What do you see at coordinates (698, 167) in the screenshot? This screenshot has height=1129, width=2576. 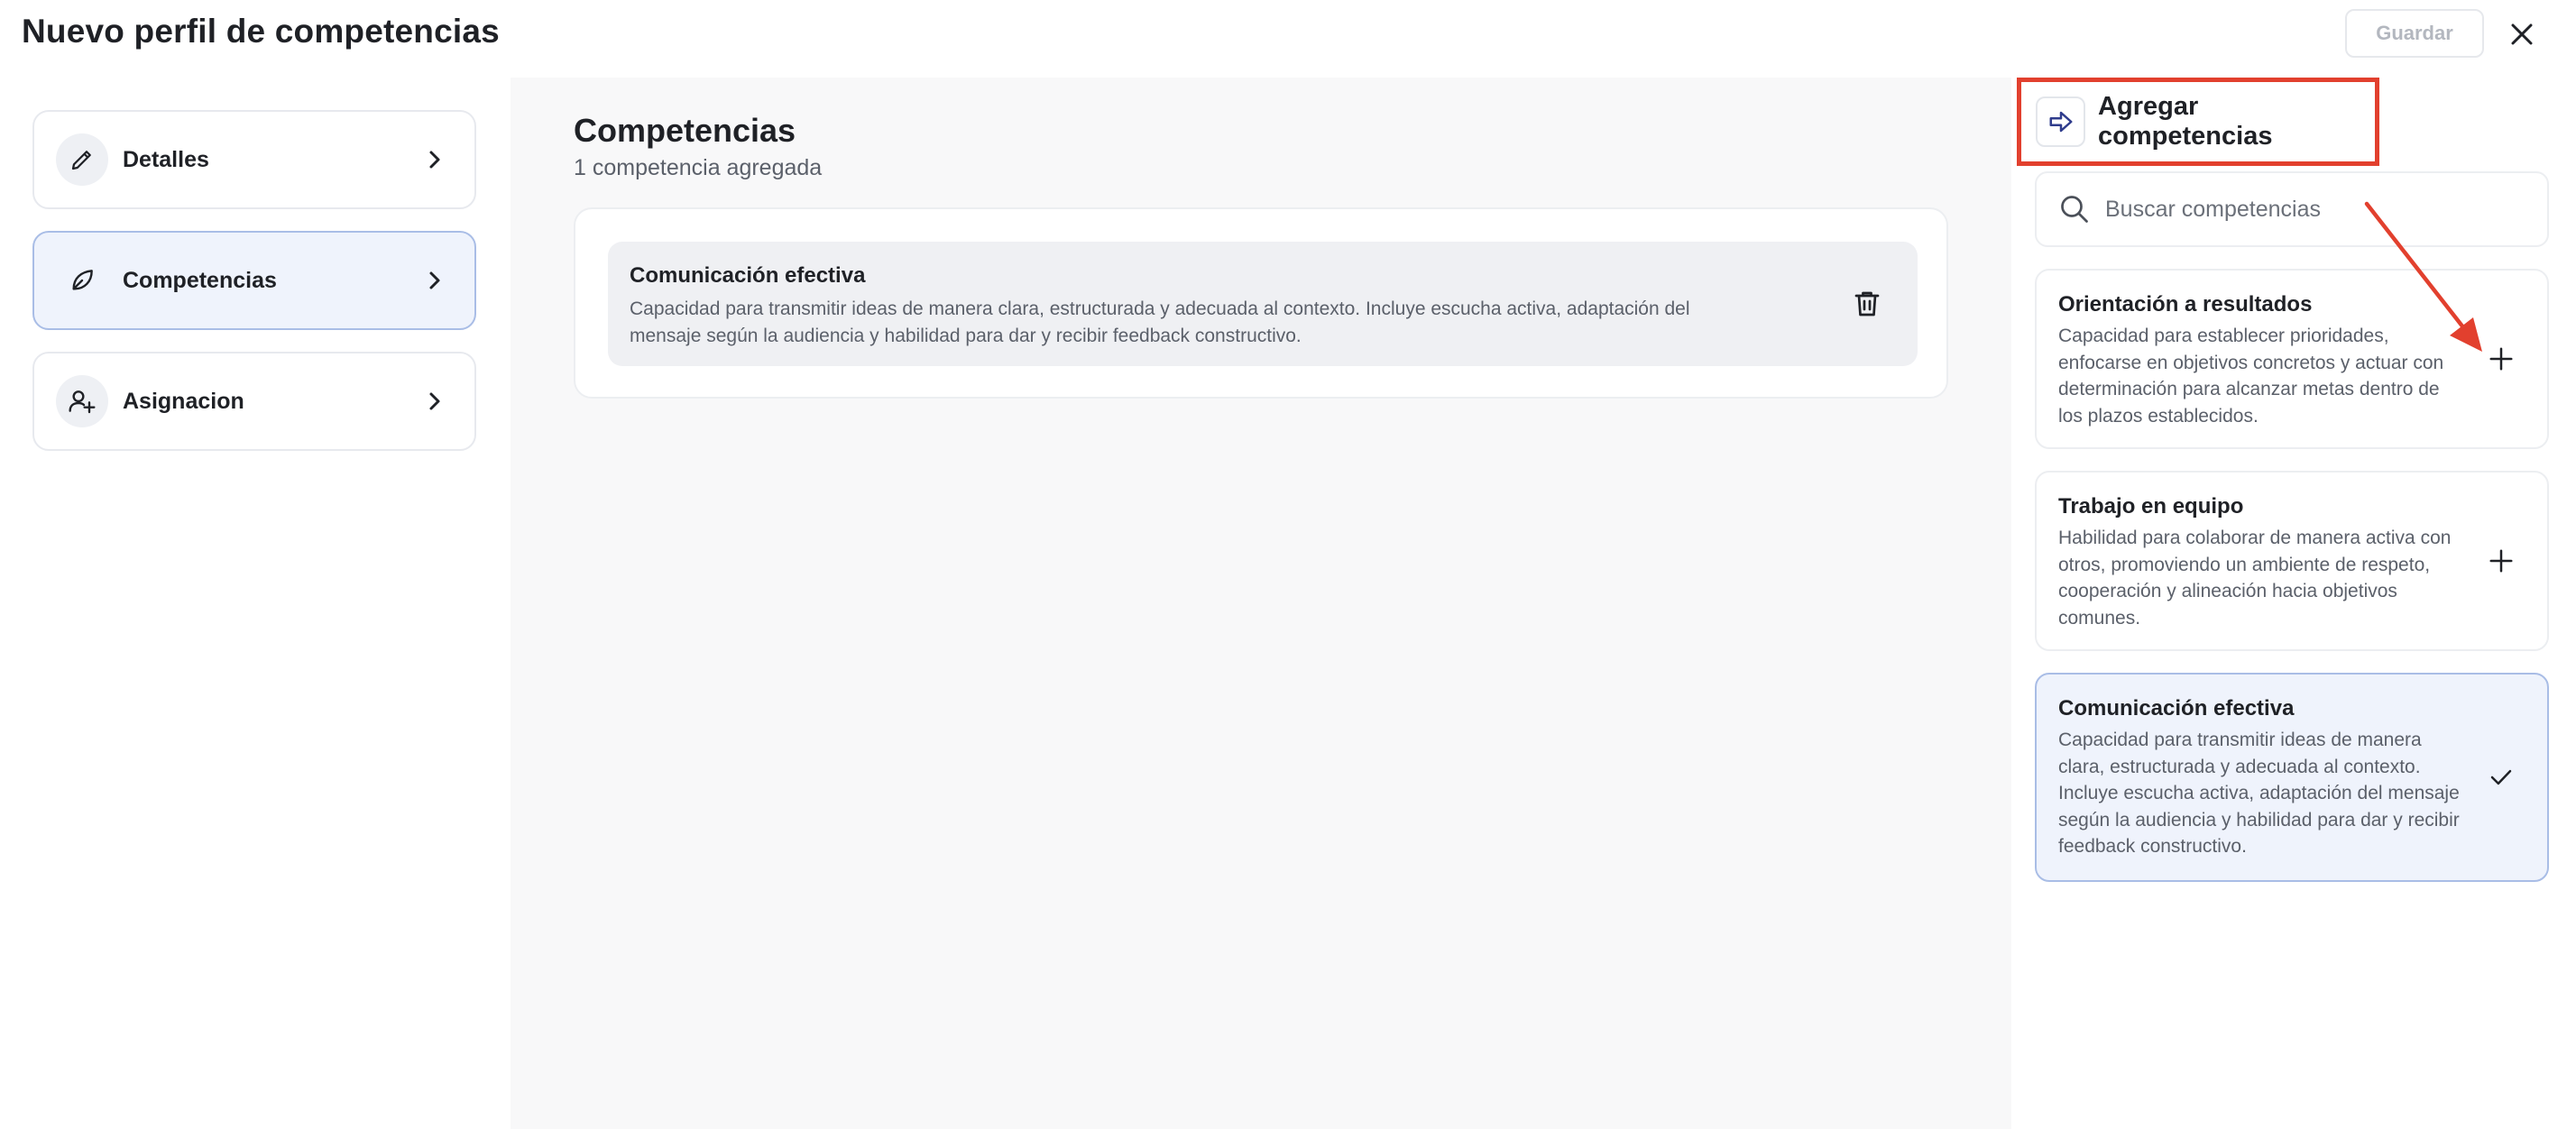 I see `section-subtitle: 1 competencia agregada` at bounding box center [698, 167].